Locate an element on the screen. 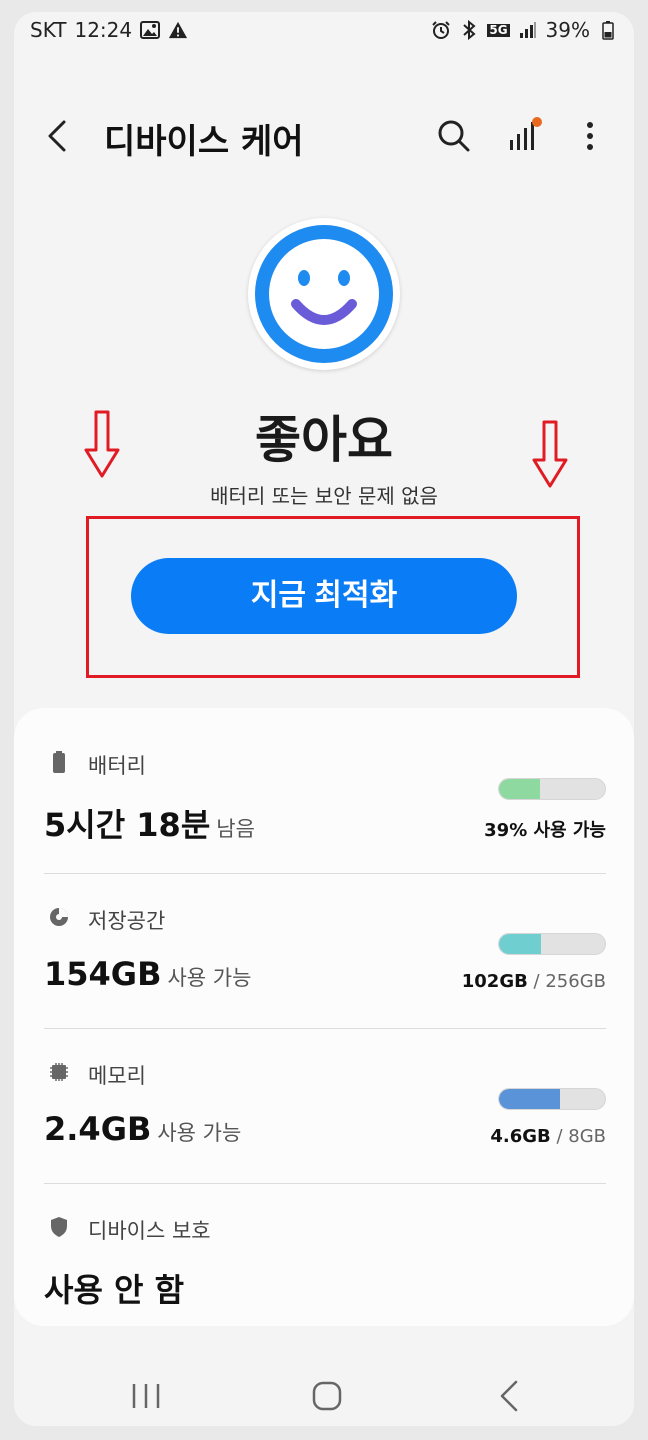  storage-pie-icon is located at coordinates (59, 917).